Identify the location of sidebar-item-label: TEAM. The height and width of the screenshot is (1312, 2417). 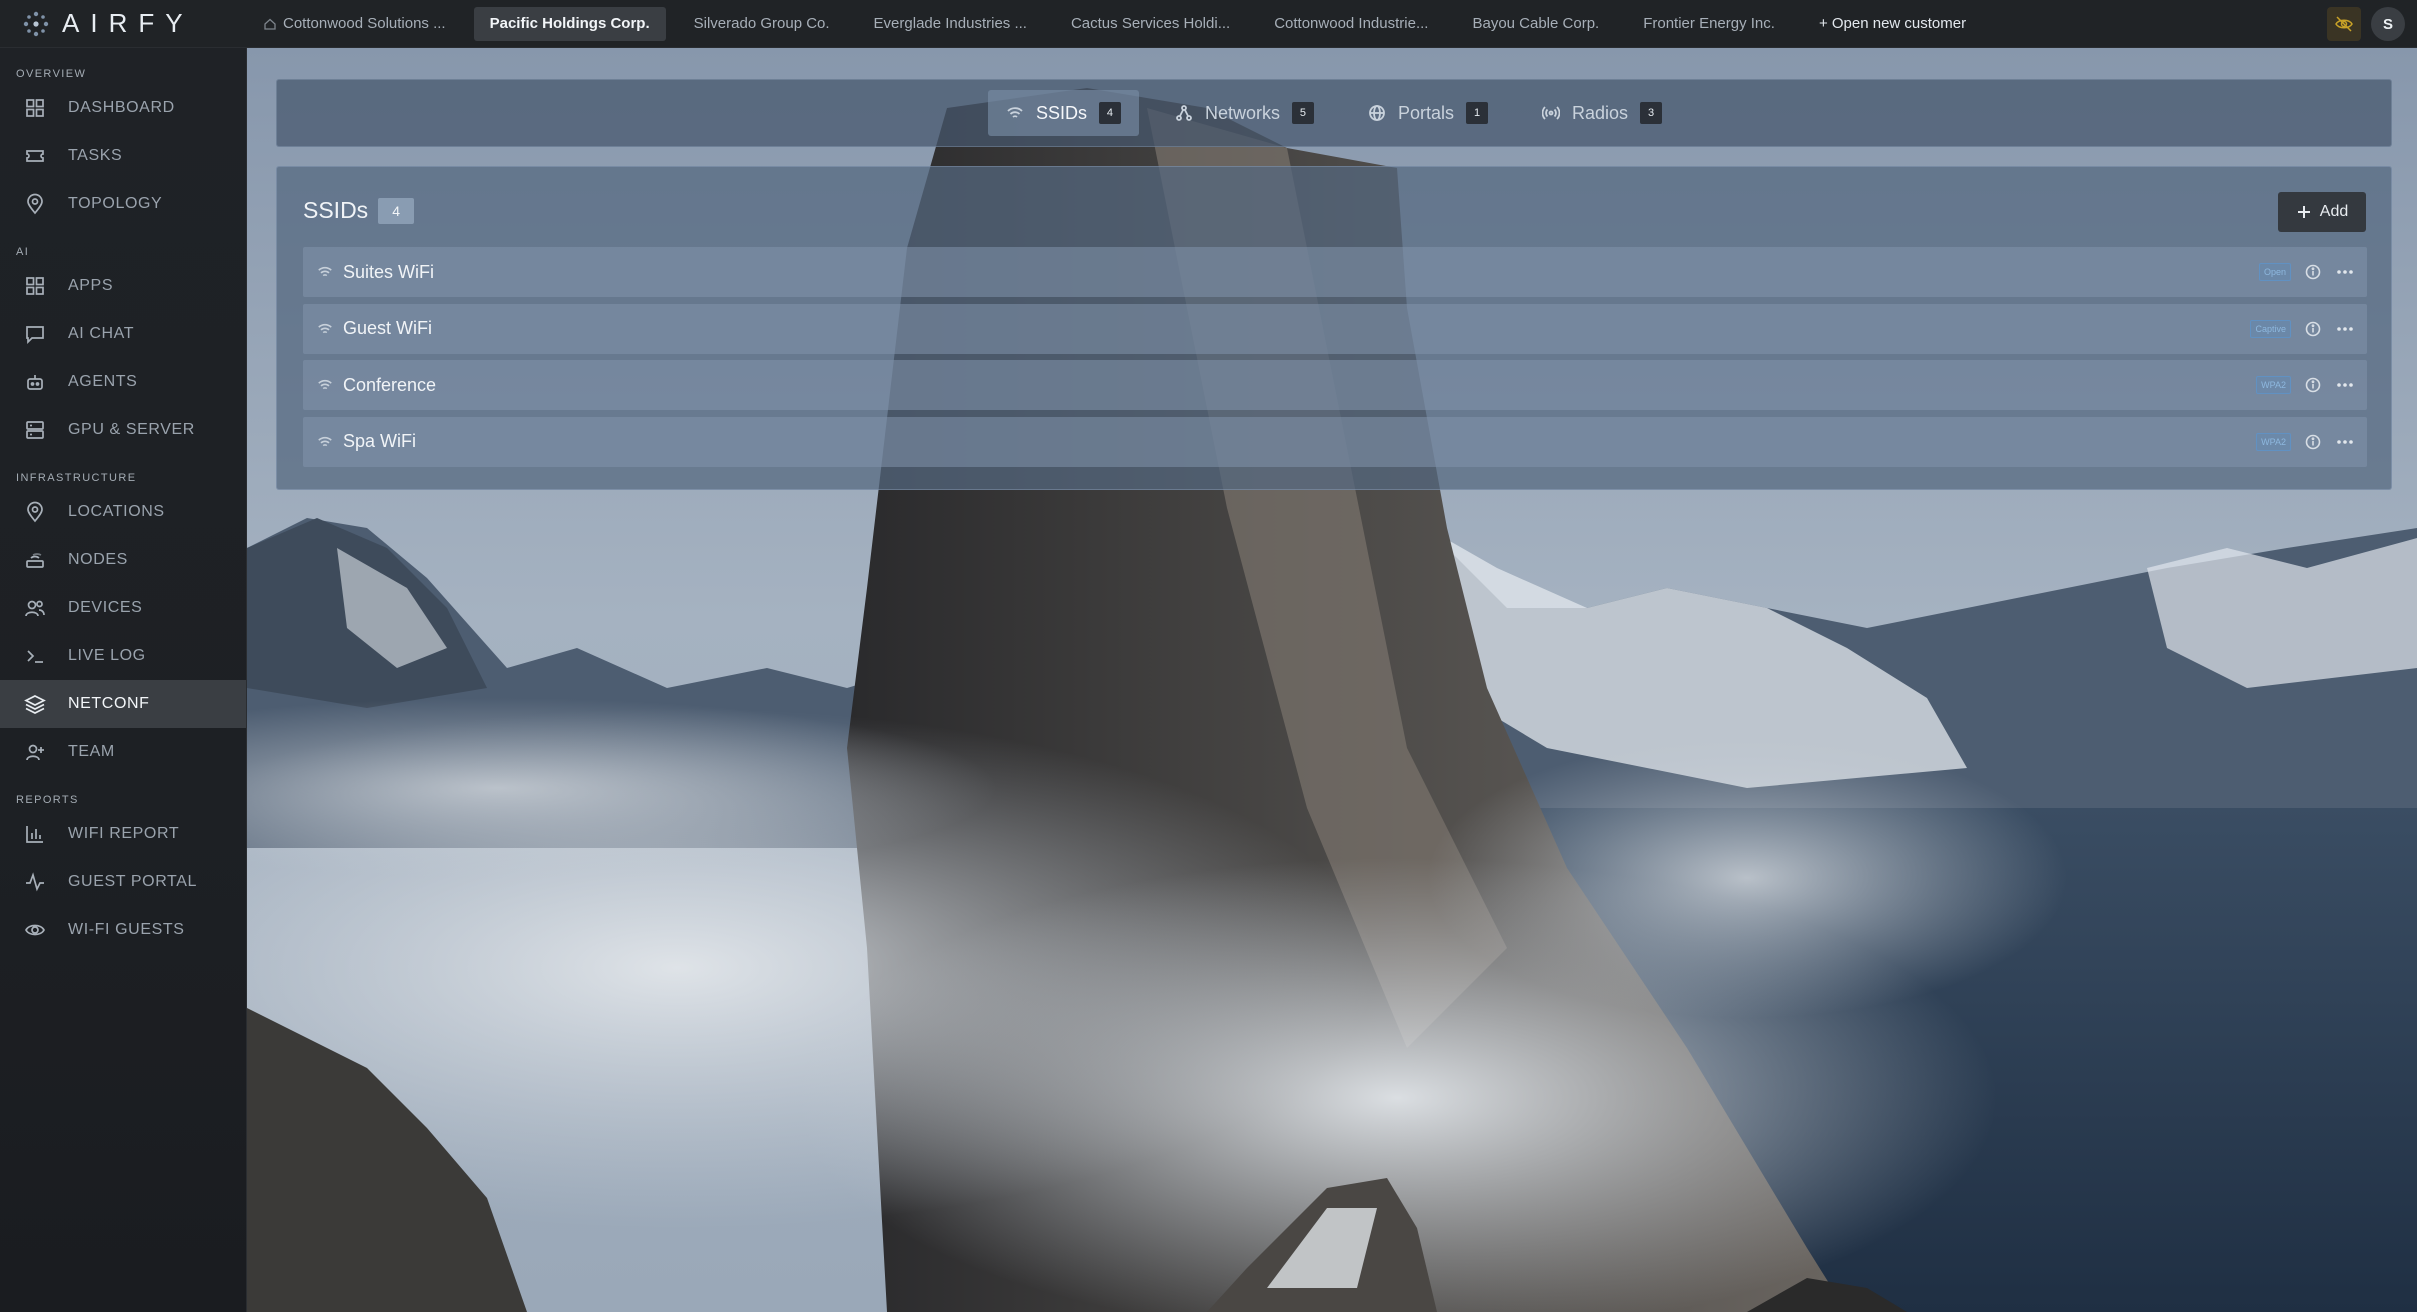
(91, 751).